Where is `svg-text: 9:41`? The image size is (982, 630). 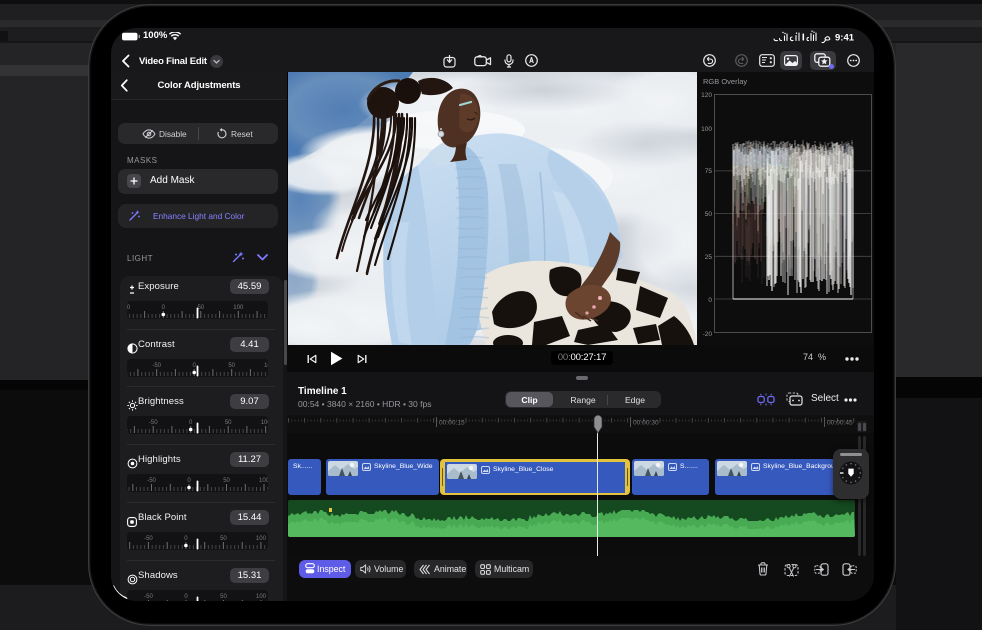 svg-text: 9:41 is located at coordinates (845, 38).